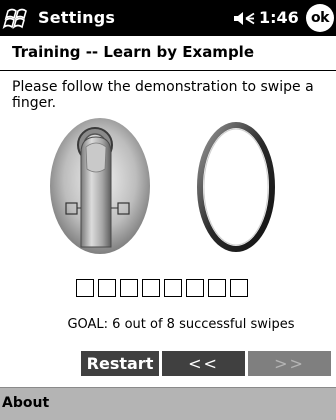  I want to click on finger-on-sensor-image, so click(100, 186).